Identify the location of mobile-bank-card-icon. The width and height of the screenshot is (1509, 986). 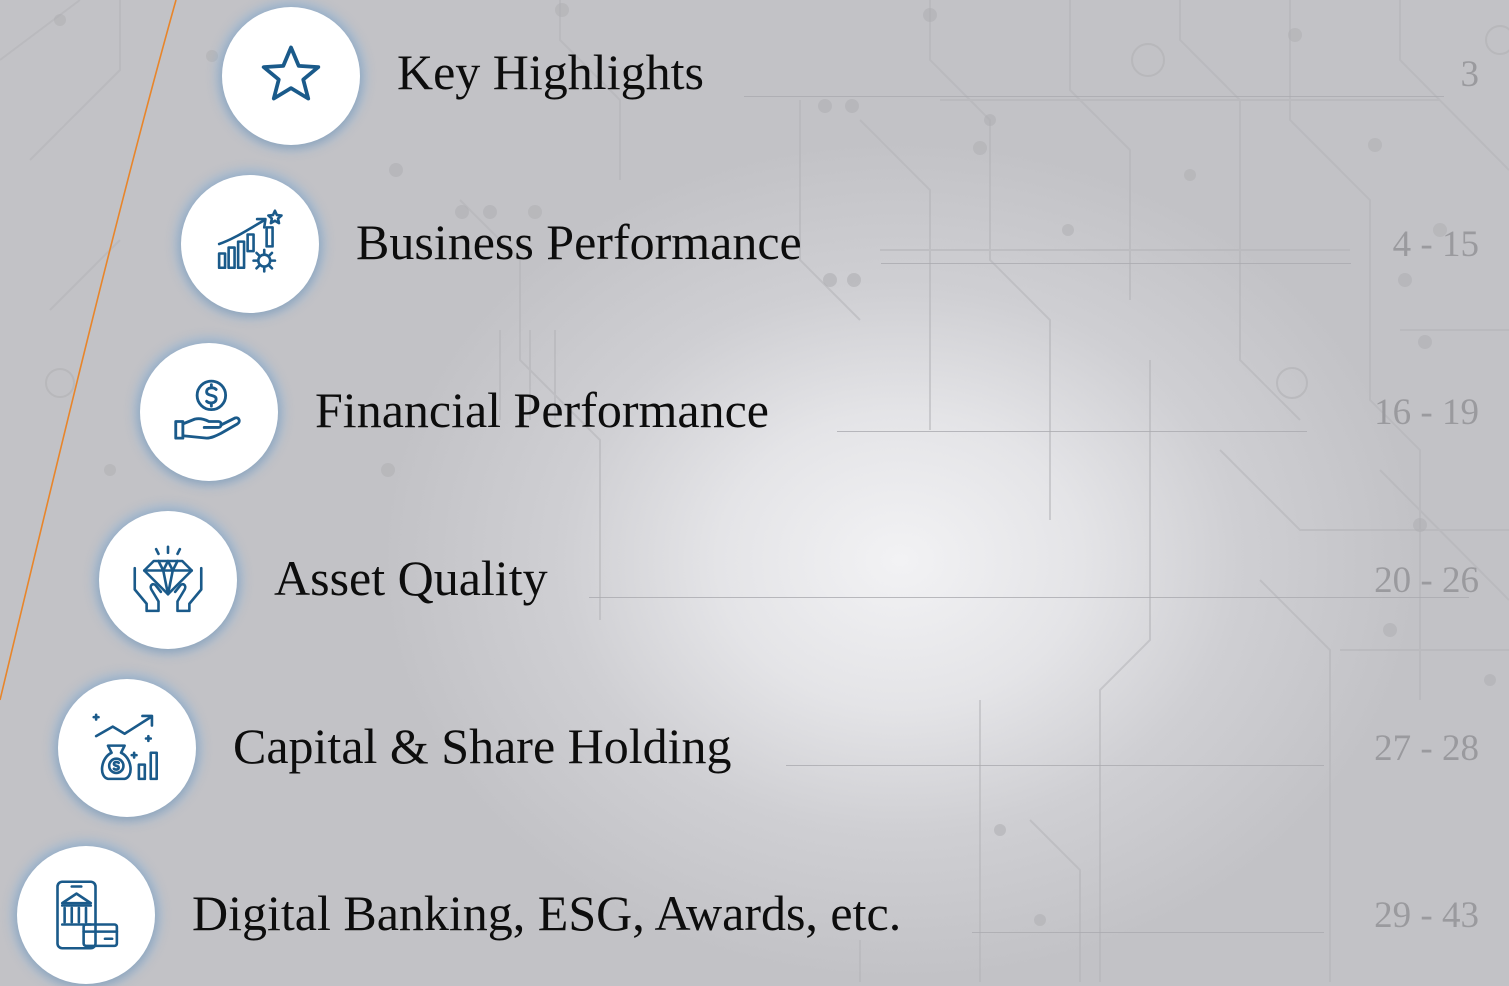
(87, 915).